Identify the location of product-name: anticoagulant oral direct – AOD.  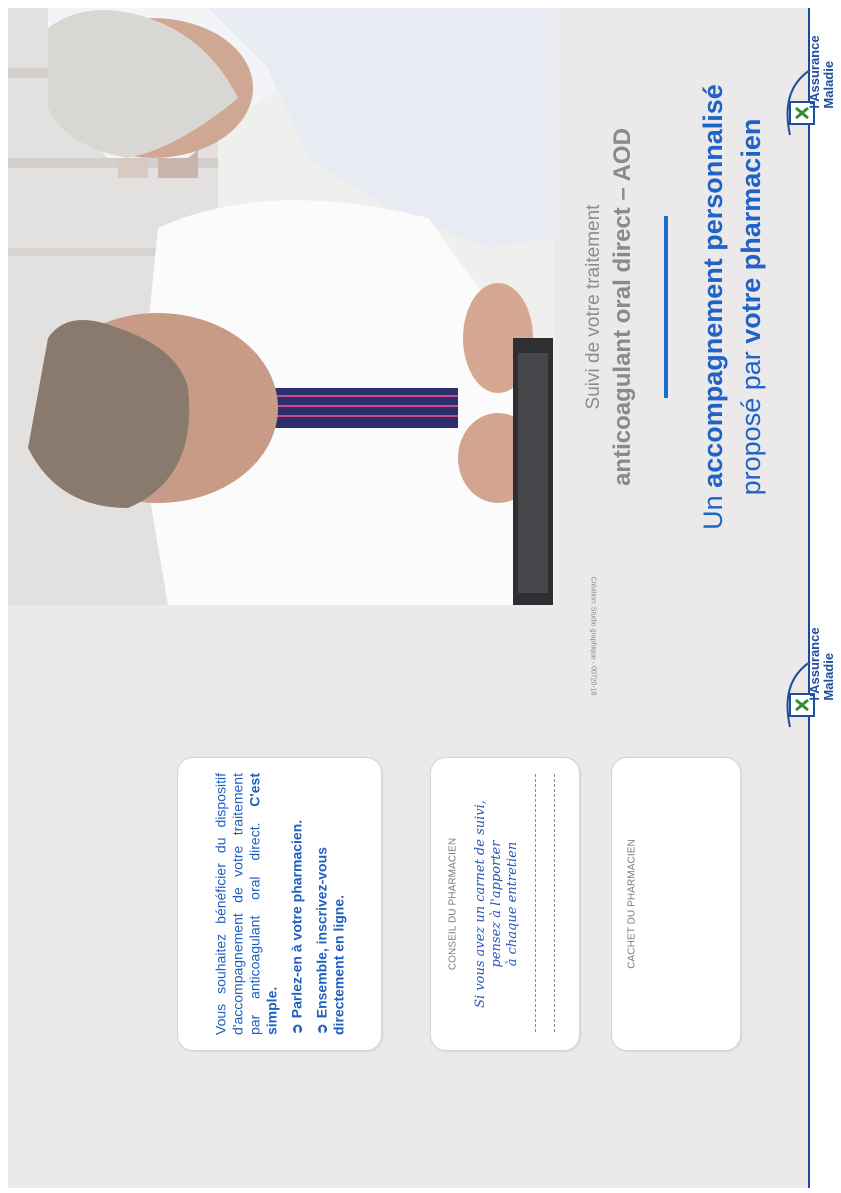
(622, 306).